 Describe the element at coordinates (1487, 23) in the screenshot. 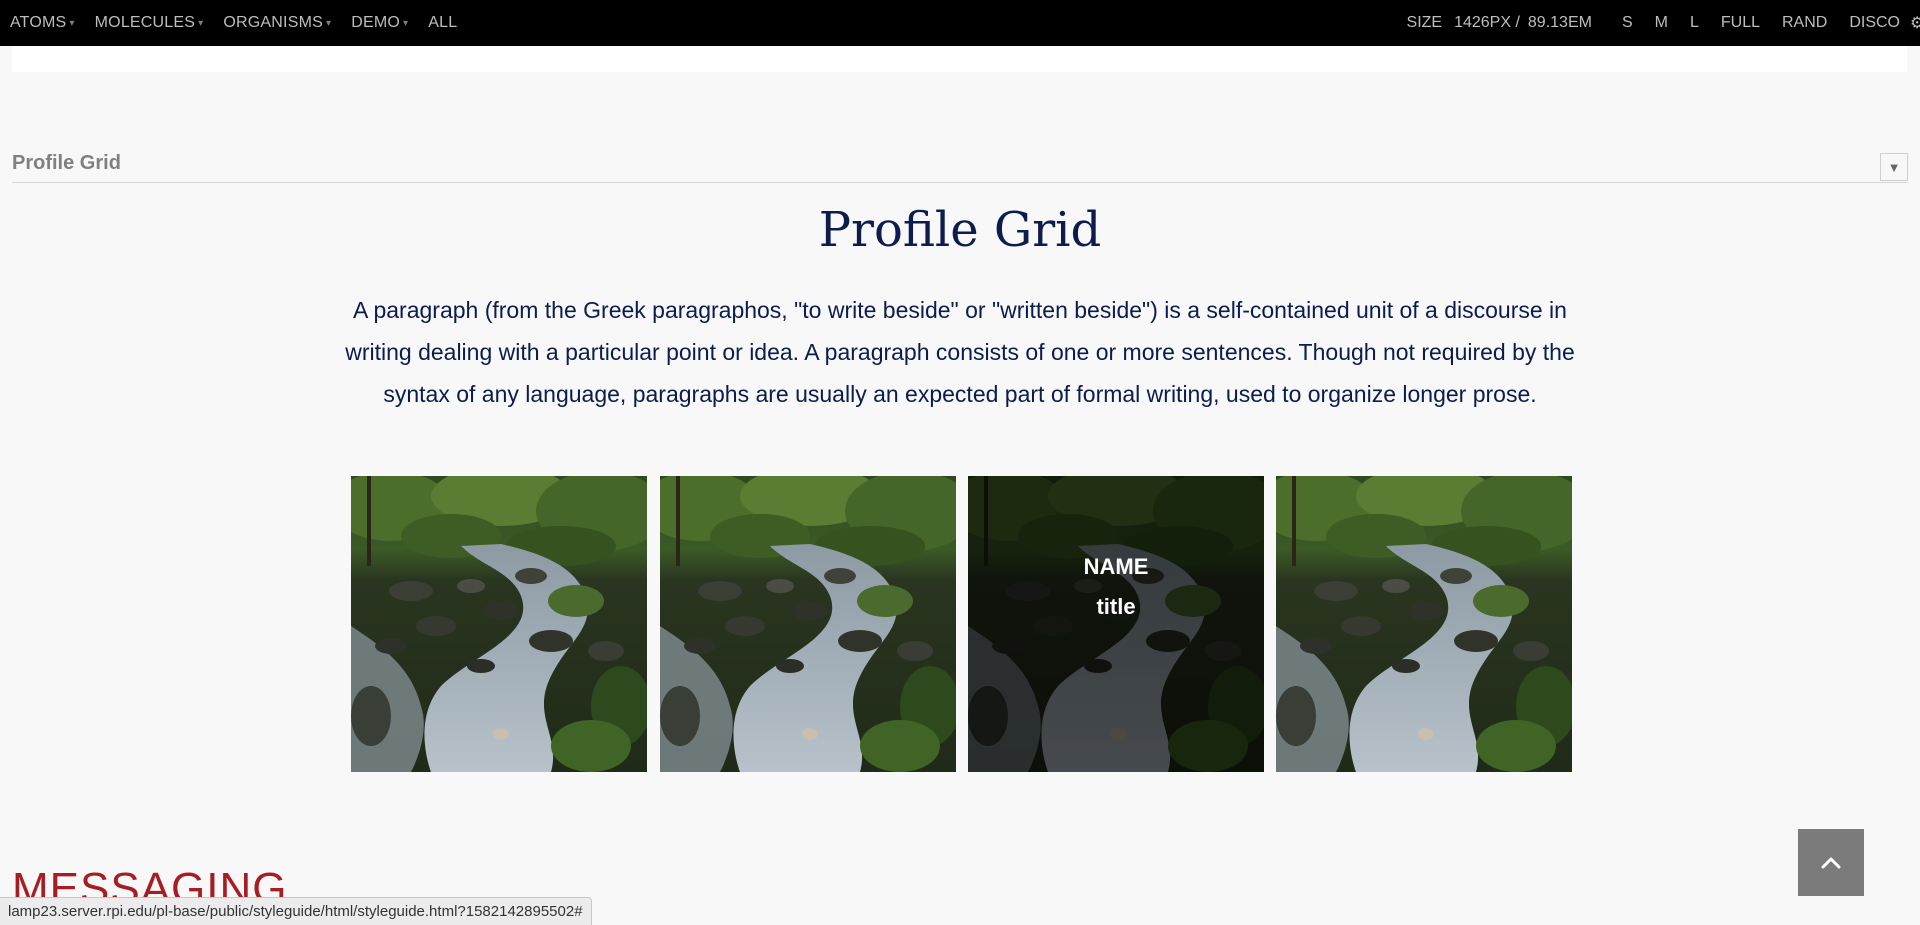

I see `size-px-readout: 1426PX /` at that location.